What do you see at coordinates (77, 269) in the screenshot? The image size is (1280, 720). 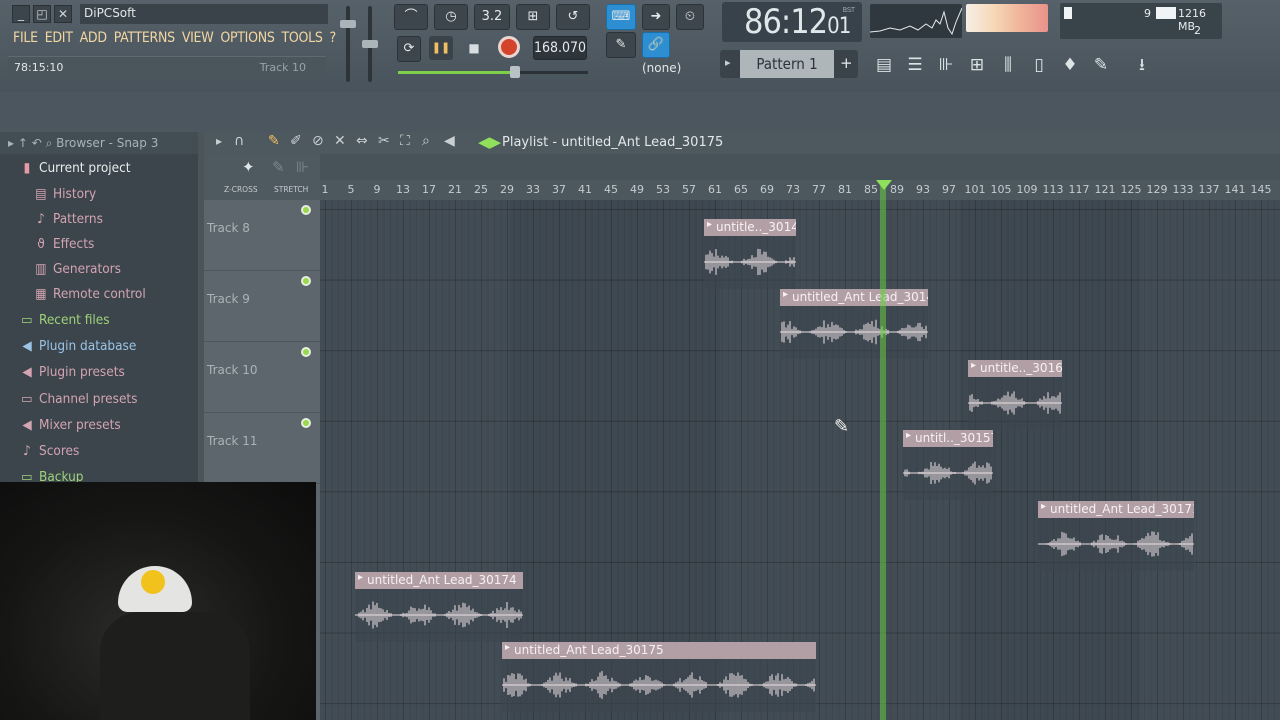 I see `browser-item-generators: ▥ Generators` at bounding box center [77, 269].